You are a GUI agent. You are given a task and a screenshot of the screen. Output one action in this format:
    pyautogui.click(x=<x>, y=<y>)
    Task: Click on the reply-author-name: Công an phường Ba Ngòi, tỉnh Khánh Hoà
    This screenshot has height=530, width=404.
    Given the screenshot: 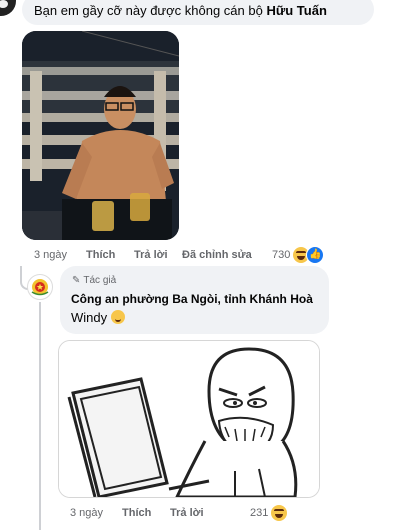 What is the action you would take?
    pyautogui.click(x=192, y=299)
    